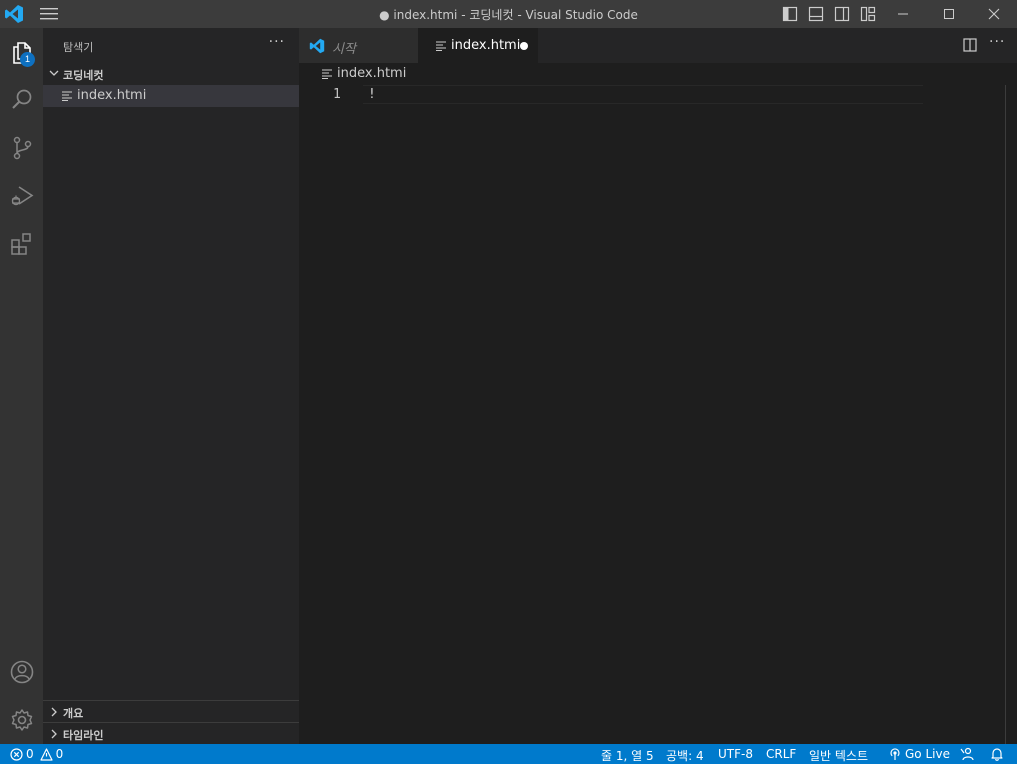  I want to click on broadcast-icon, so click(895, 754).